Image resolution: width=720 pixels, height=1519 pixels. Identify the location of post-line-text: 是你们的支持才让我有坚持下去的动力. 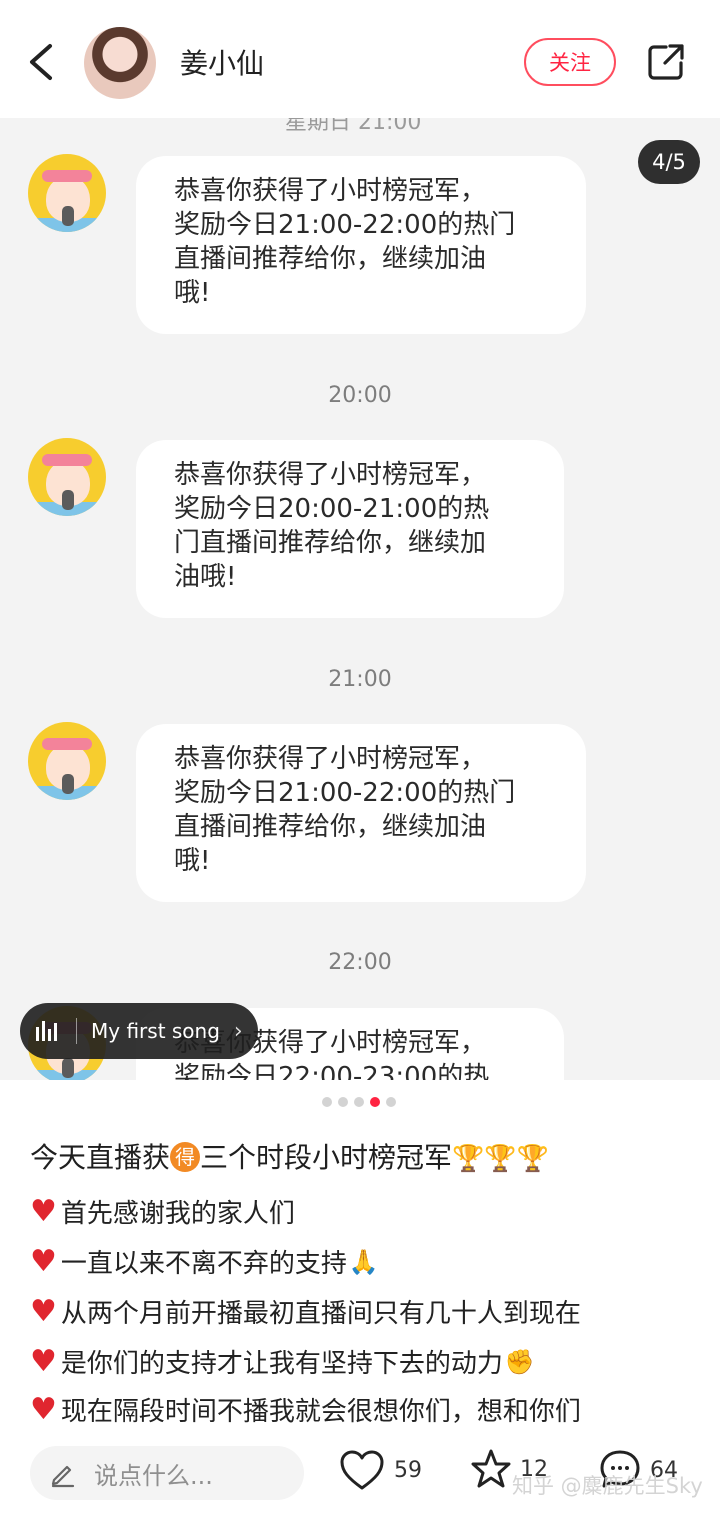
(281, 1364).